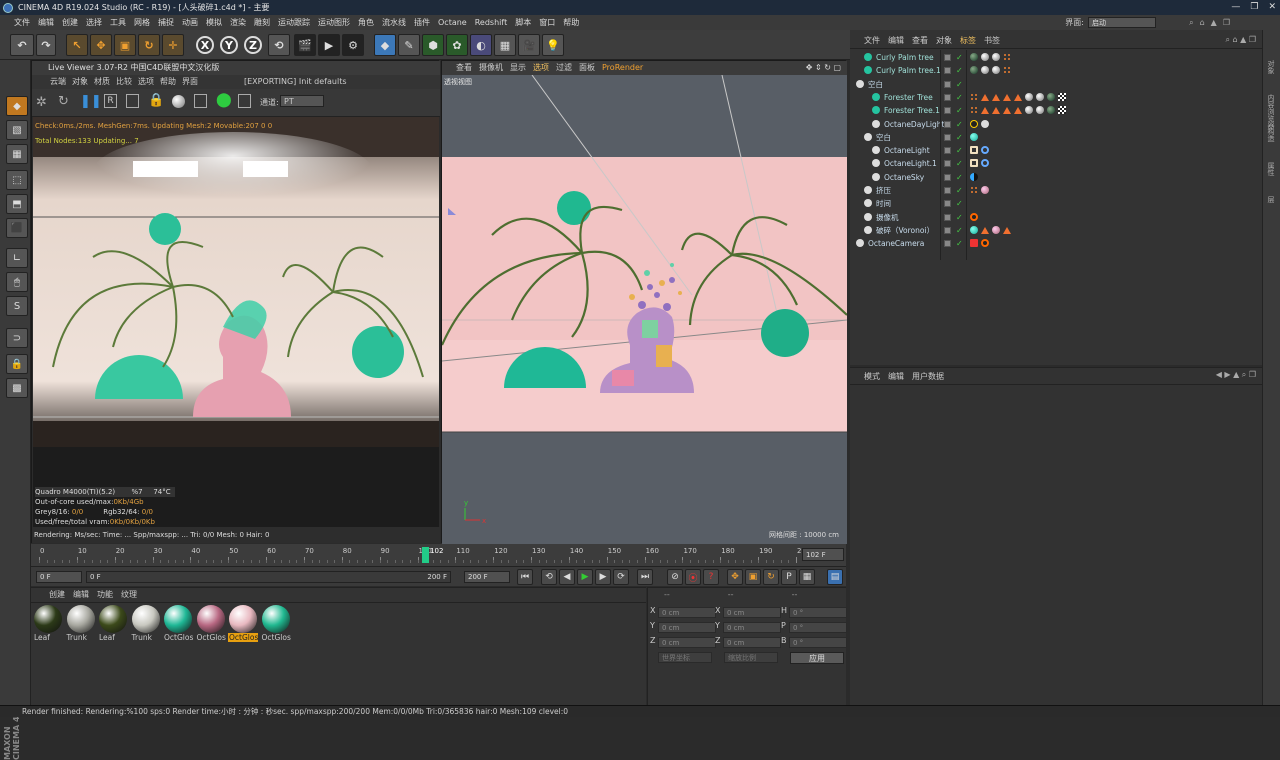  Describe the element at coordinates (547, 22) in the screenshot. I see `menu-item: 窗口` at that location.